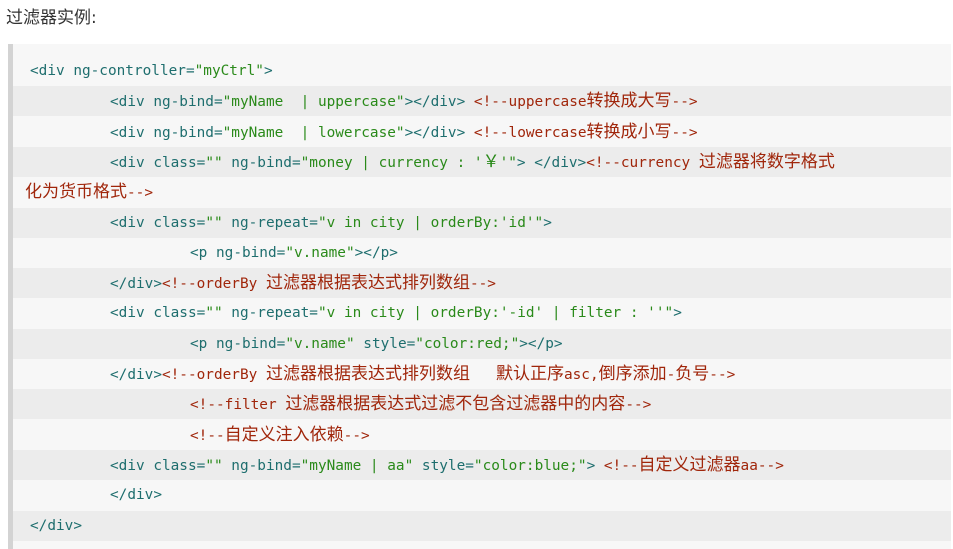 Image resolution: width=953 pixels, height=549 pixels. I want to click on code-token: <!--lowercase, so click(530, 132).